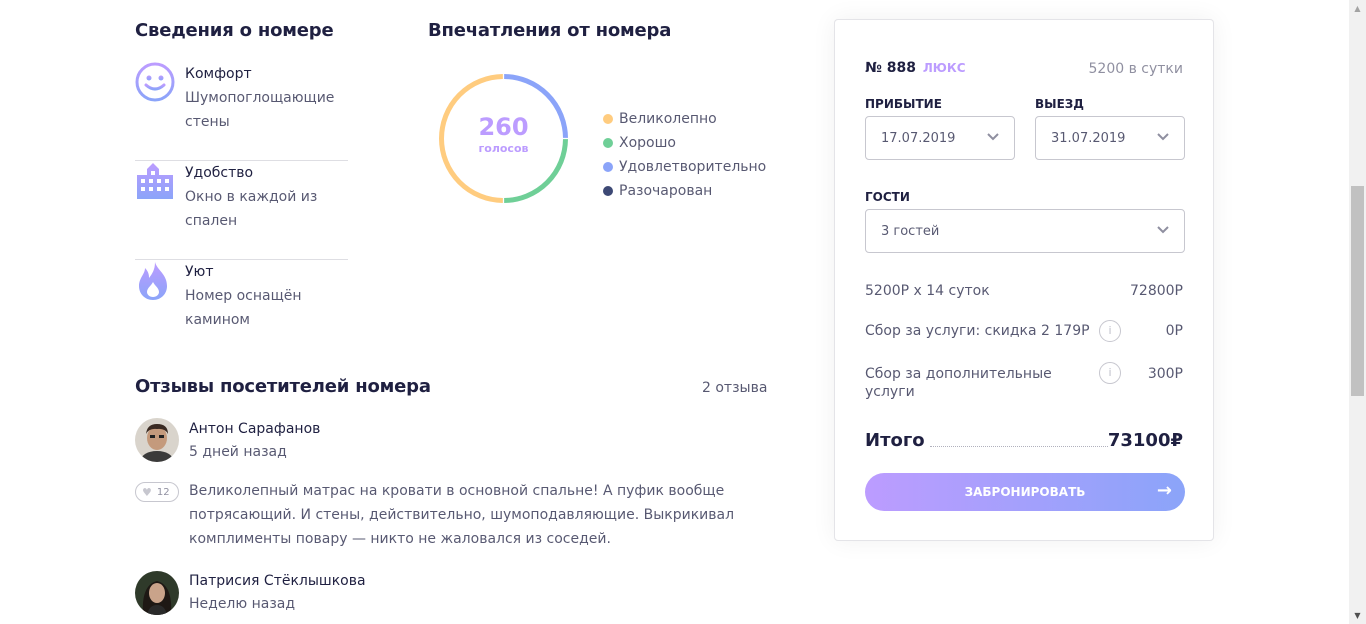  I want to click on reviews-count: 2 отзыва, so click(735, 388).